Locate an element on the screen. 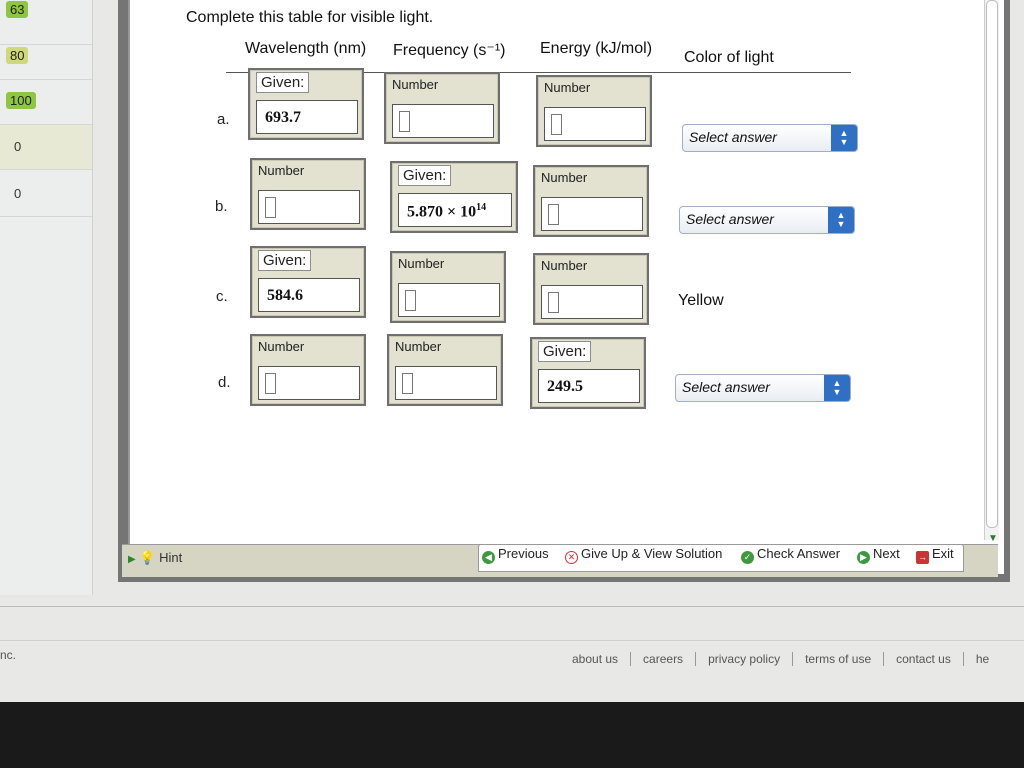 The image size is (1024, 768). frequency-mantissa: 5.870 × 10 is located at coordinates (442, 212).